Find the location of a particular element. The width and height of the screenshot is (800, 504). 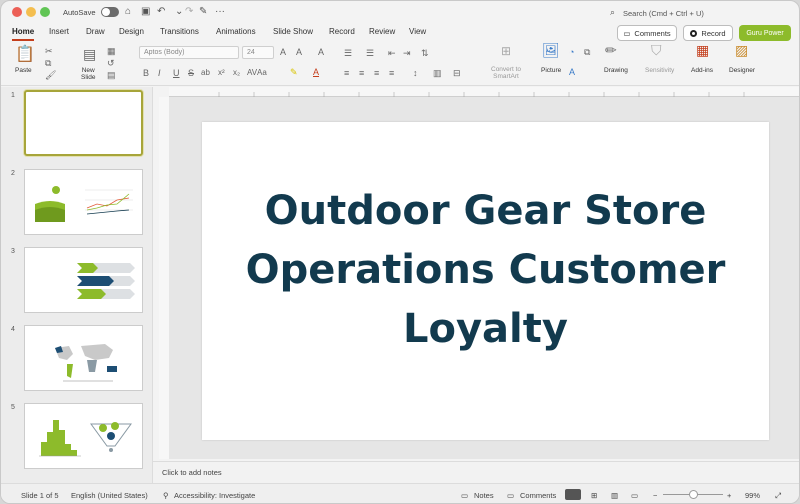

minimize-window-button is located at coordinates (31, 12).